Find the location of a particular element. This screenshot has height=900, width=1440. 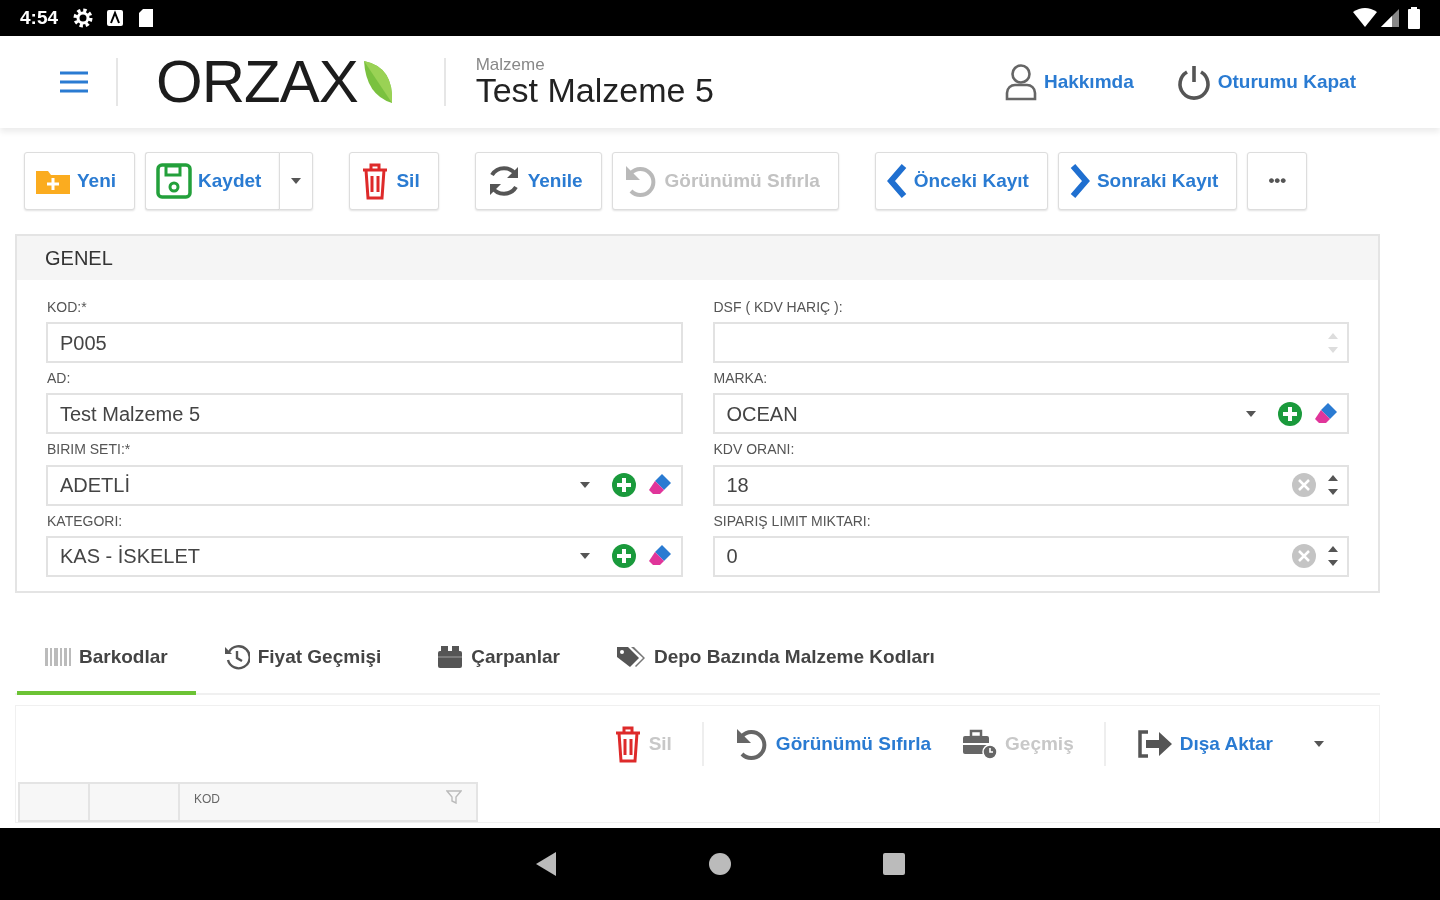

recents-icon is located at coordinates (894, 864).